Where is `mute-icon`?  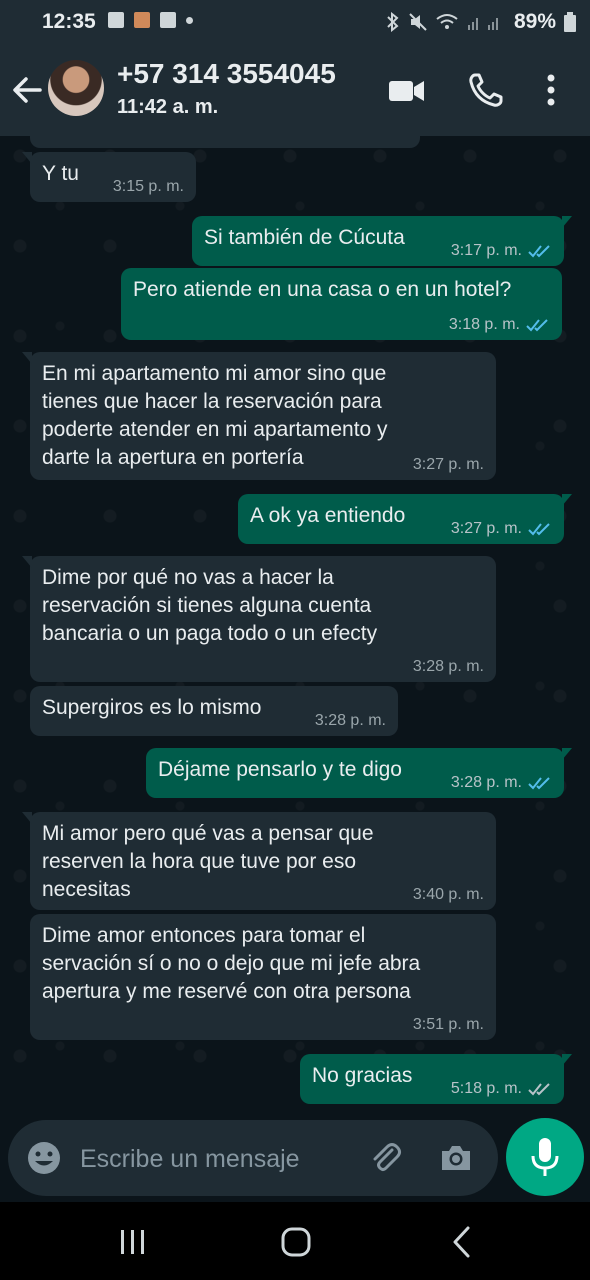 mute-icon is located at coordinates (418, 22).